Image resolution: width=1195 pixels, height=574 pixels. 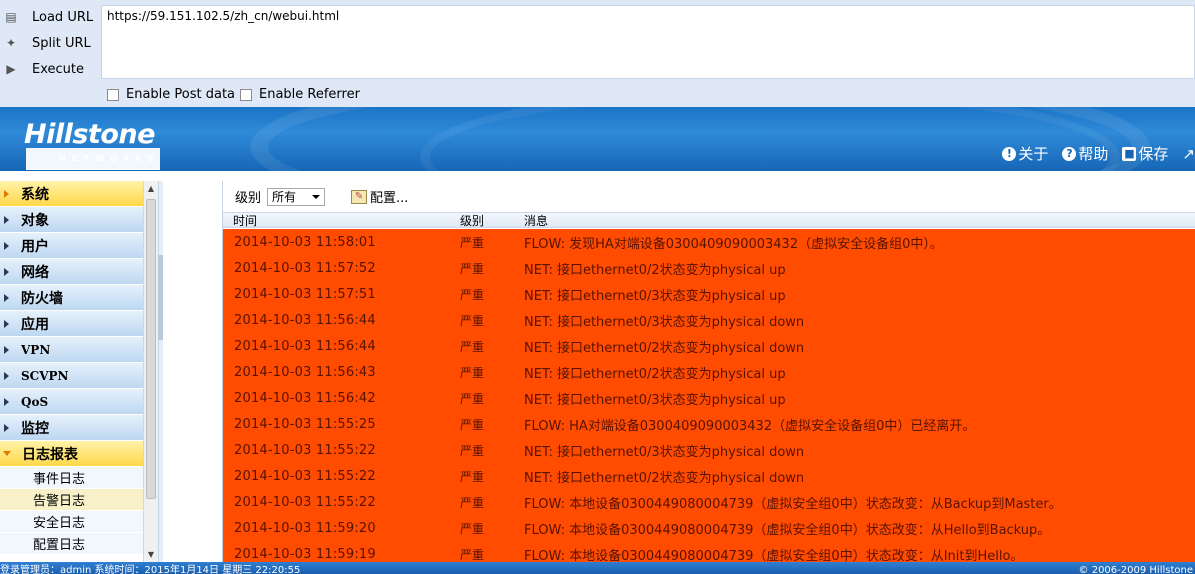 What do you see at coordinates (71, 194) in the screenshot?
I see `sidebar-item-system: 系统` at bounding box center [71, 194].